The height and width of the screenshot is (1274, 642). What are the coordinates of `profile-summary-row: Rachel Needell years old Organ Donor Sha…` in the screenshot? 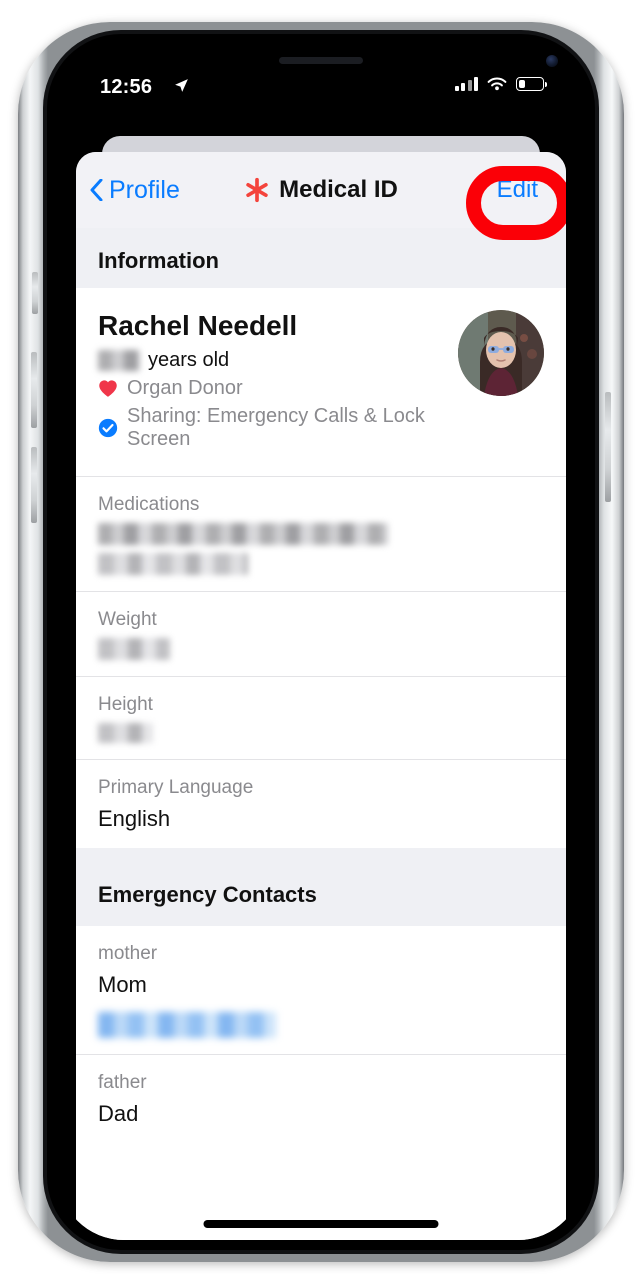 It's located at (321, 382).